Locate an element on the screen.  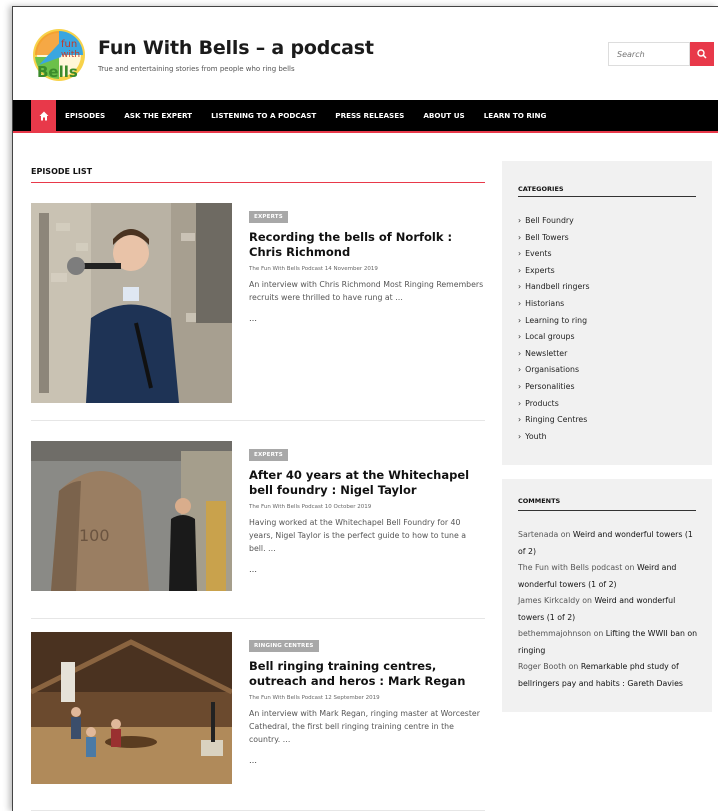
svg-text: Bells is located at coordinates (57, 72).